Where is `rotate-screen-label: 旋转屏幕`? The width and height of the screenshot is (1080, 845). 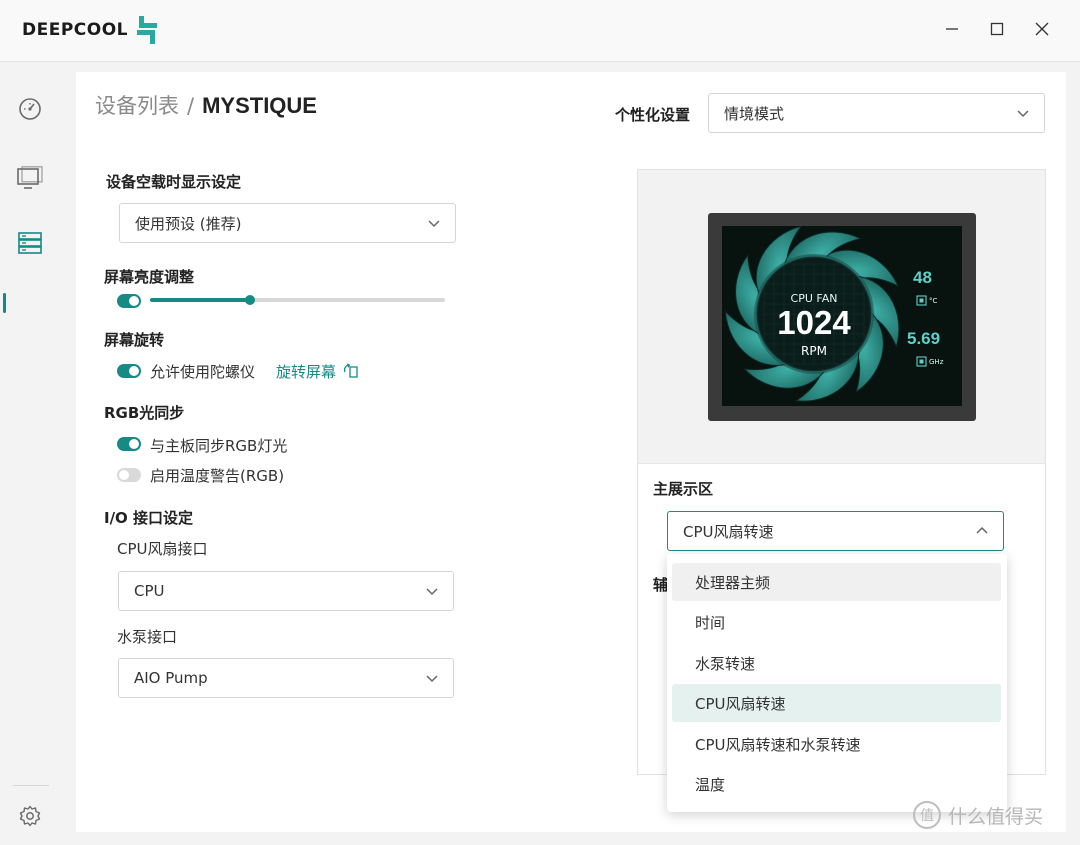 rotate-screen-label: 旋转屏幕 is located at coordinates (306, 372).